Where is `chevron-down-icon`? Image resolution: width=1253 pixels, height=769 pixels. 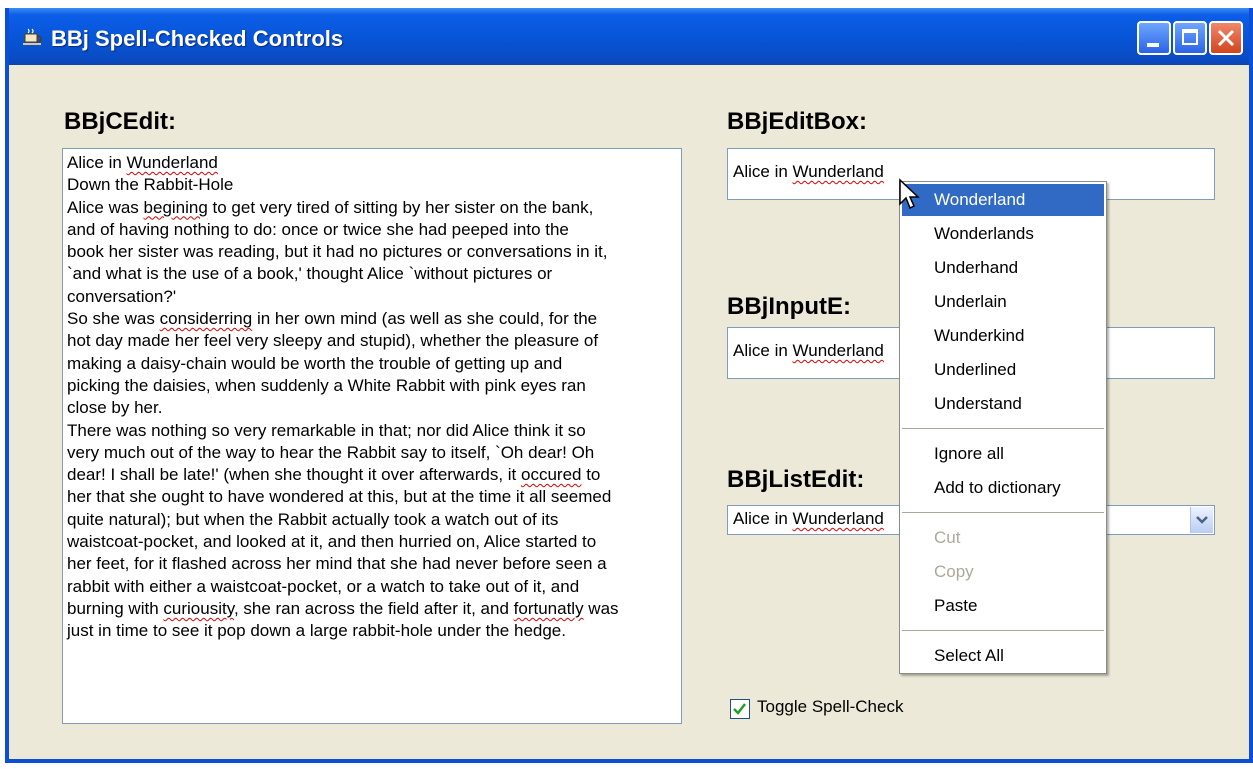 chevron-down-icon is located at coordinates (1202, 520).